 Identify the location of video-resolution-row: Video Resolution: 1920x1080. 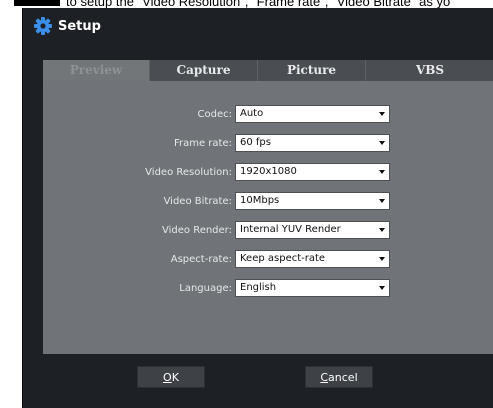
(268, 173).